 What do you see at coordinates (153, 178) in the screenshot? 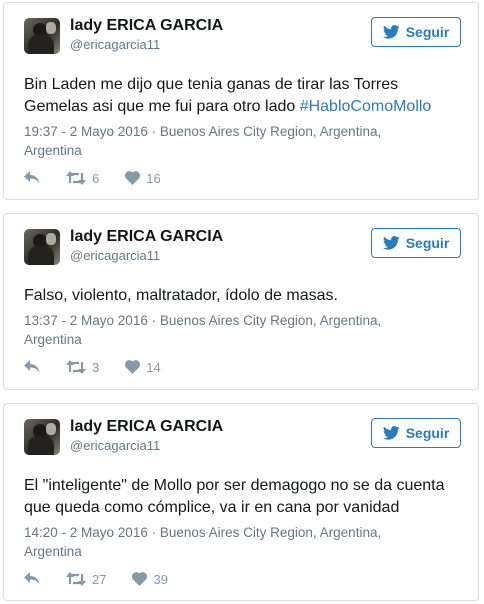
I see `like-count: 16` at bounding box center [153, 178].